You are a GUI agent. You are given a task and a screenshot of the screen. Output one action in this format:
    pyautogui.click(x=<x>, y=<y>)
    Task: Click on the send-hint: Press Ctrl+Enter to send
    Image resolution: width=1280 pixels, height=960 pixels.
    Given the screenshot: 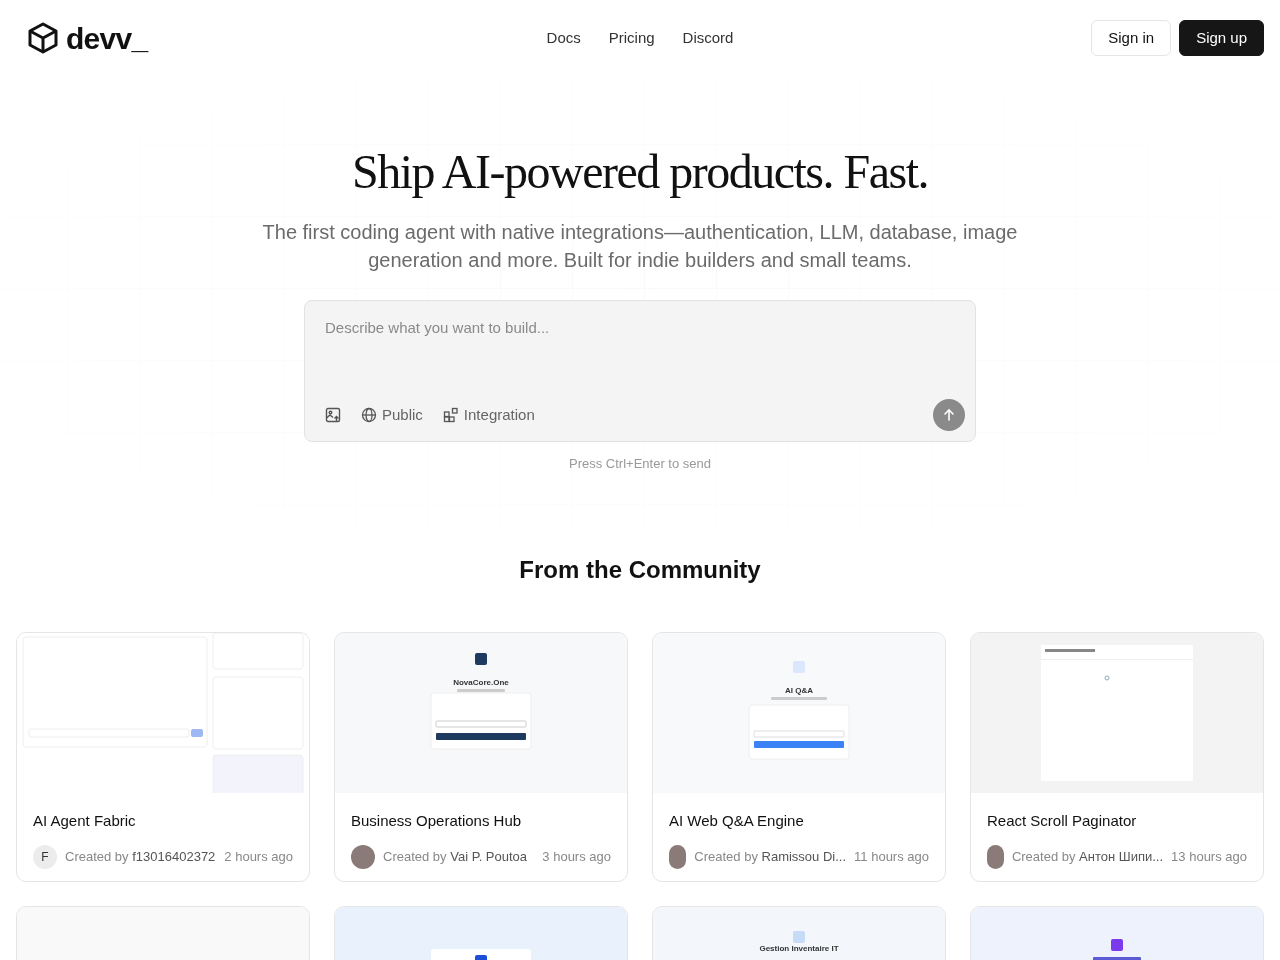 What is the action you would take?
    pyautogui.click(x=640, y=464)
    